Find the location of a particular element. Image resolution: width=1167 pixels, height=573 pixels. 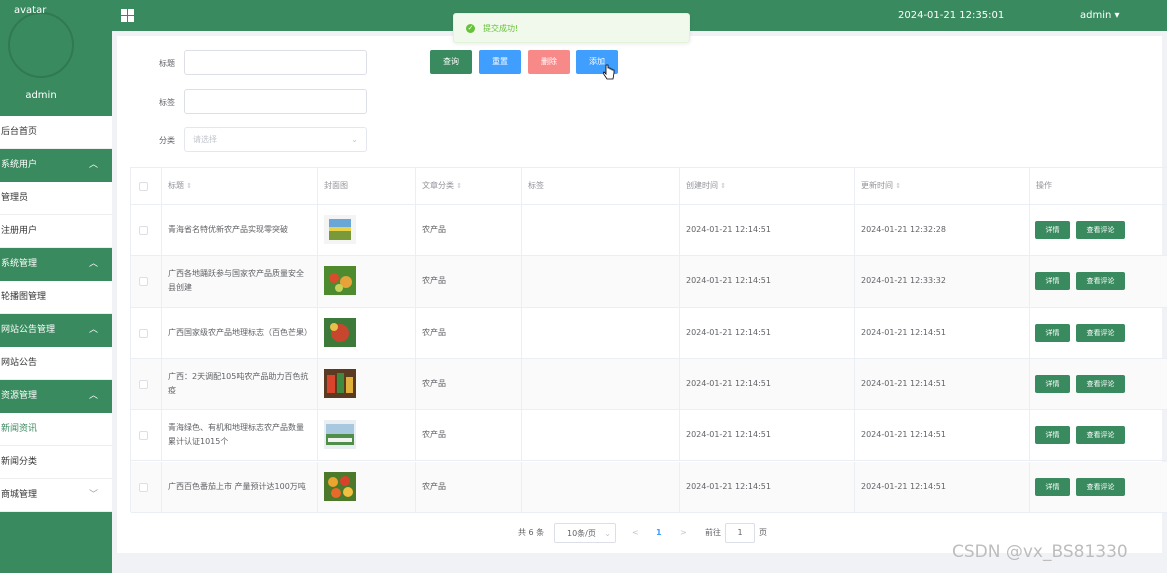

delete-button: 删除 is located at coordinates (549, 62).